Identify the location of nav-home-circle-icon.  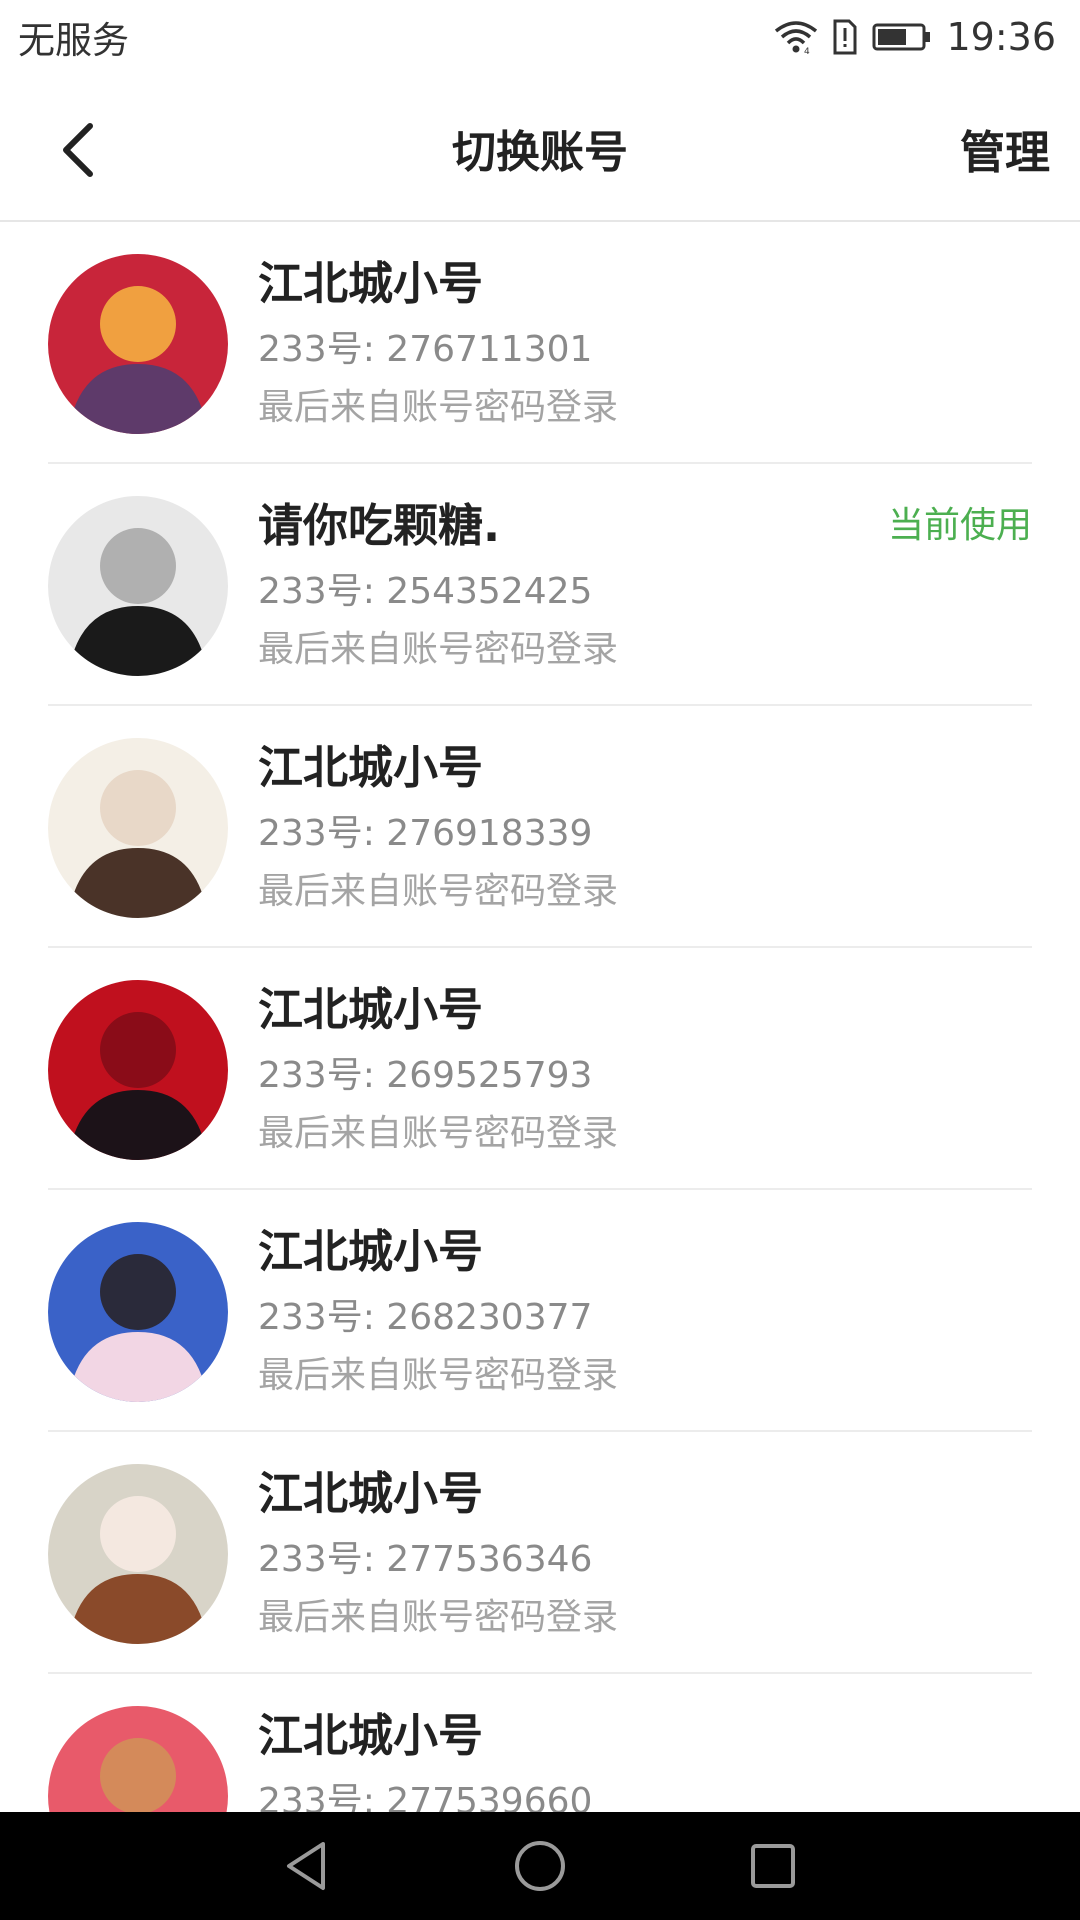
(539, 1866).